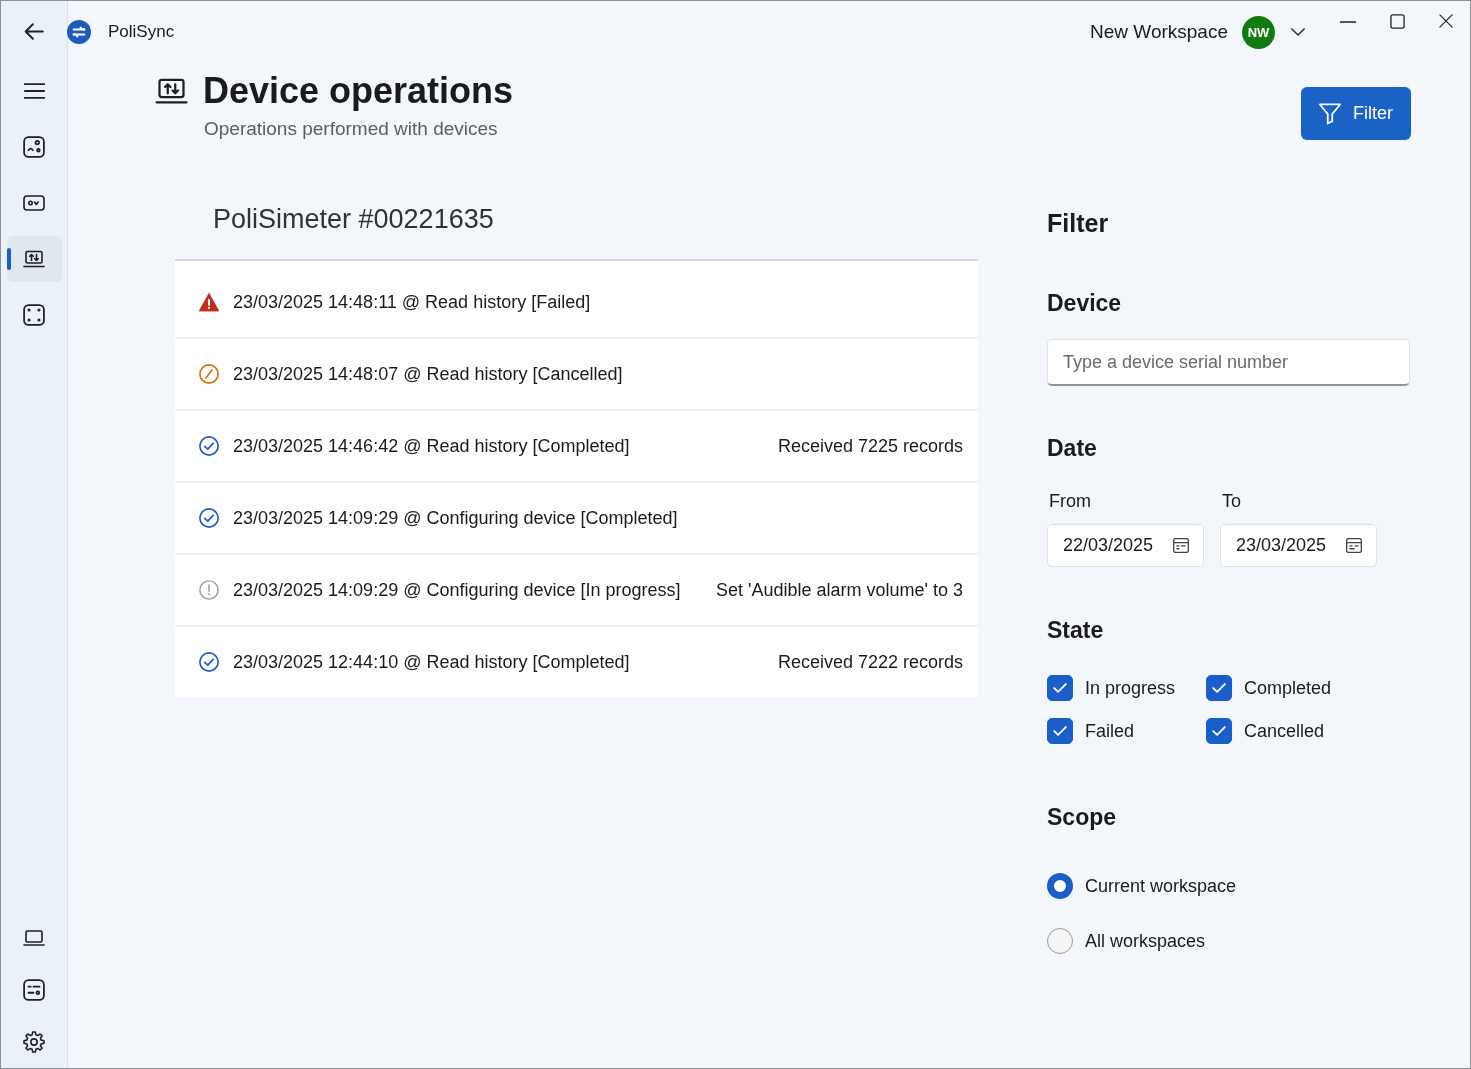  I want to click on page-subtitle: Operations performed with devices, so click(351, 129).